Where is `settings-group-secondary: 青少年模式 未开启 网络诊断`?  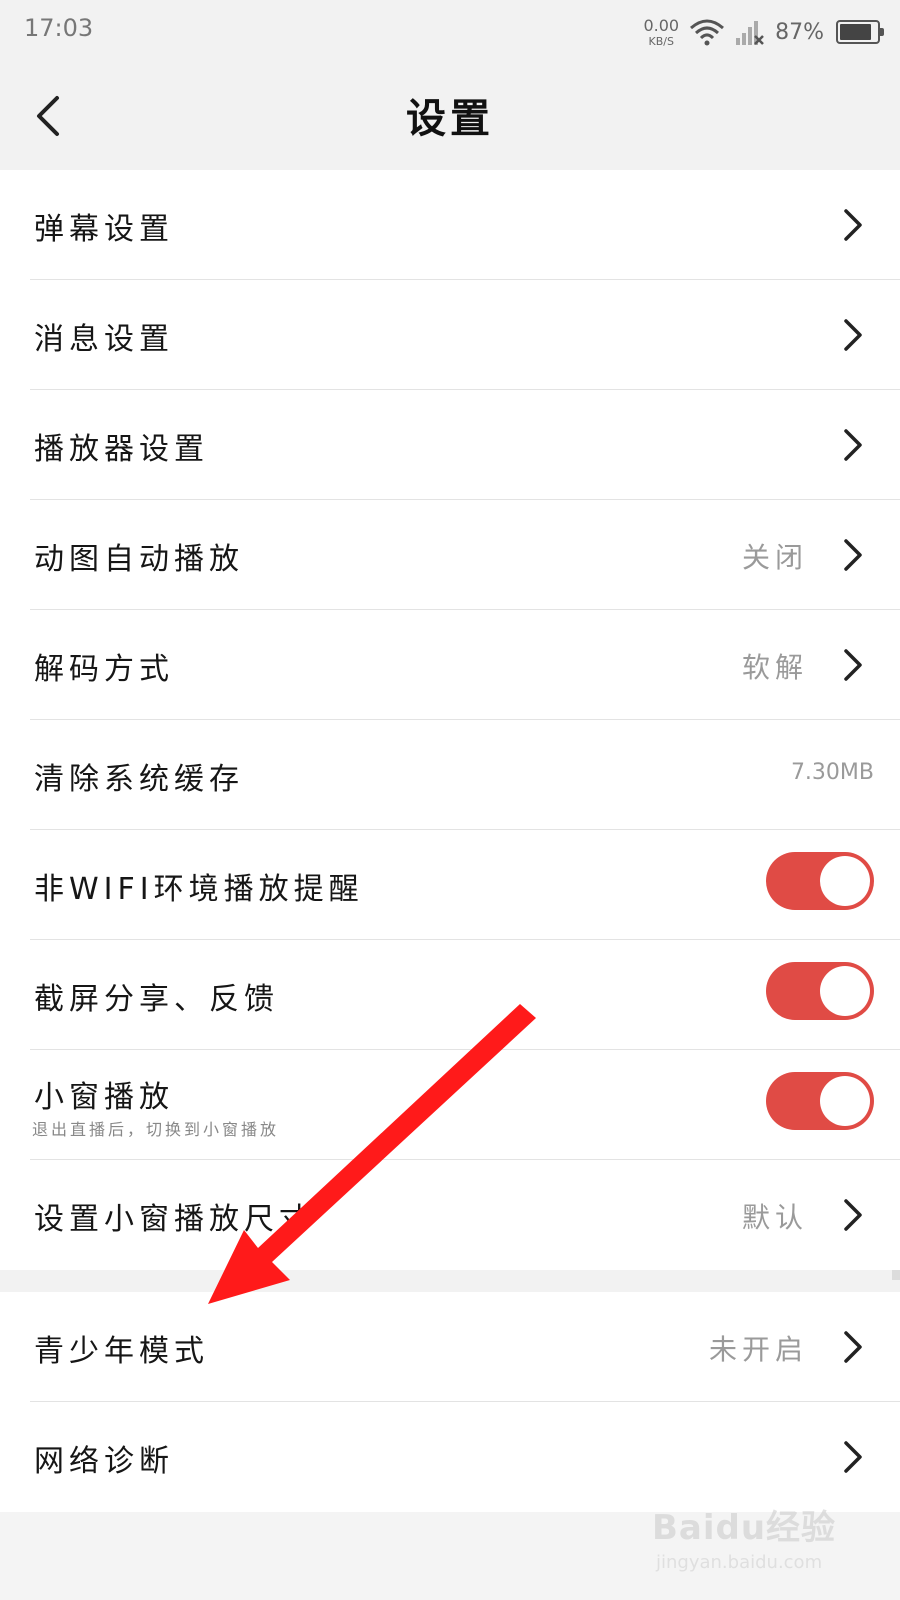 settings-group-secondary: 青少年模式 未开启 网络诊断 is located at coordinates (450, 1402).